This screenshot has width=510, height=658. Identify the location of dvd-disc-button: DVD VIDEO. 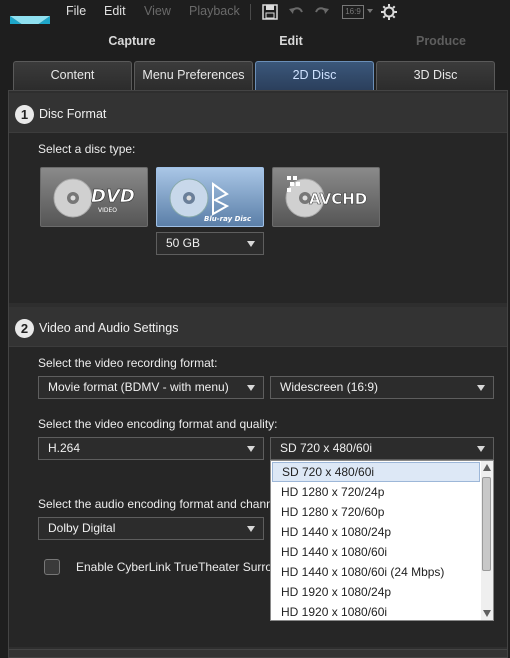
(94, 197).